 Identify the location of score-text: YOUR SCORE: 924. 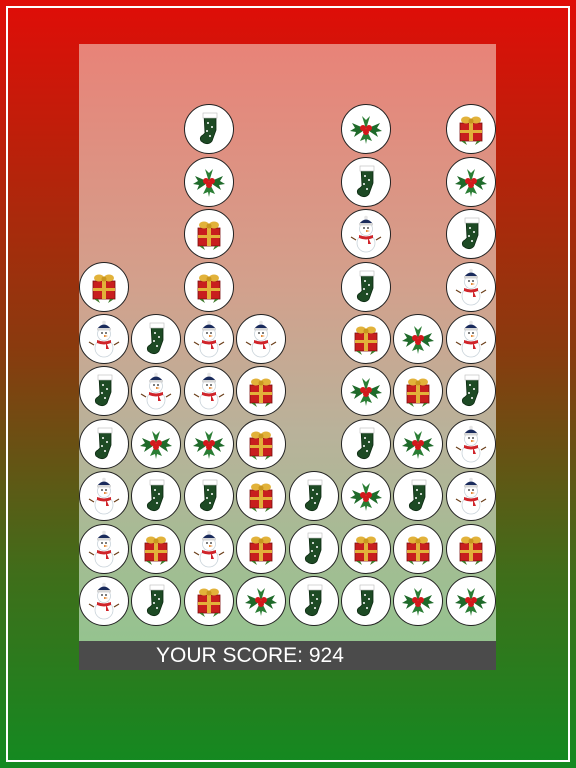
(250, 655).